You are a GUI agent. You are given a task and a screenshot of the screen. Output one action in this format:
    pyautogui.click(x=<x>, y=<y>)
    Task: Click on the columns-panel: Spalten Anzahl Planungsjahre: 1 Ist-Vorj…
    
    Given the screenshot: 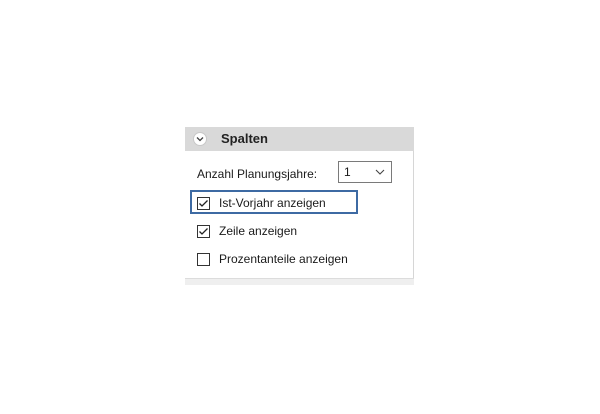 What is the action you would take?
    pyautogui.click(x=299, y=206)
    